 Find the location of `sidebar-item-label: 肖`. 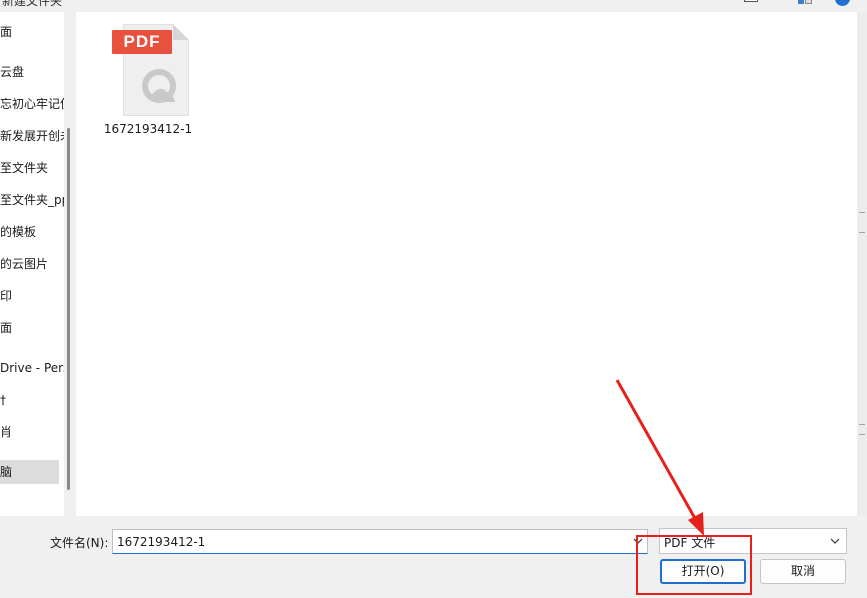

sidebar-item-label: 肖 is located at coordinates (6, 432).